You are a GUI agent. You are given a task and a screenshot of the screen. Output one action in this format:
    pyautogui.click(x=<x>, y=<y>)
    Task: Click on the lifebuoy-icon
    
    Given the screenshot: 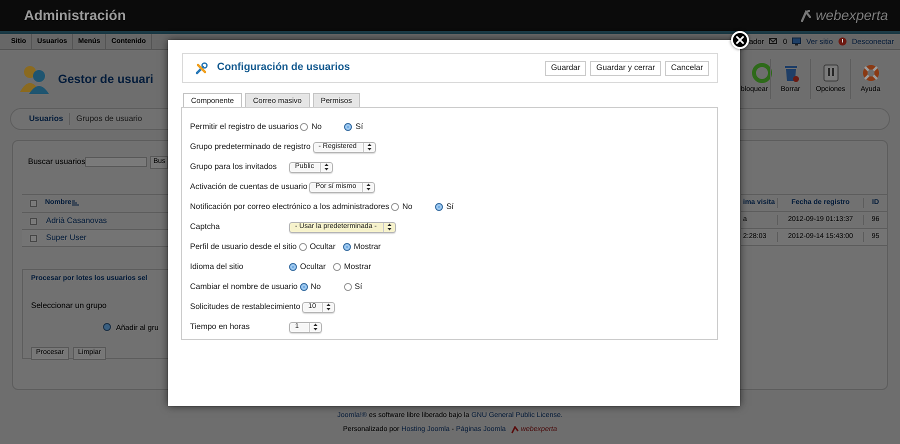 What is the action you would take?
    pyautogui.click(x=870, y=72)
    